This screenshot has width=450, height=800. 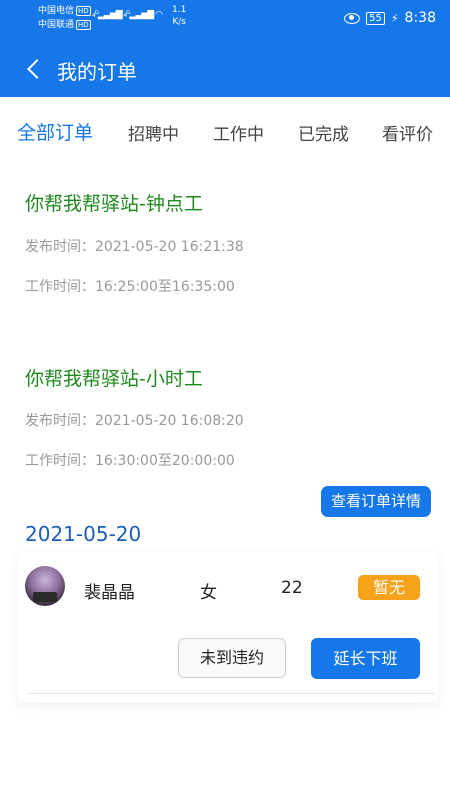 I want to click on tab-reviews: 看评价, so click(x=407, y=132).